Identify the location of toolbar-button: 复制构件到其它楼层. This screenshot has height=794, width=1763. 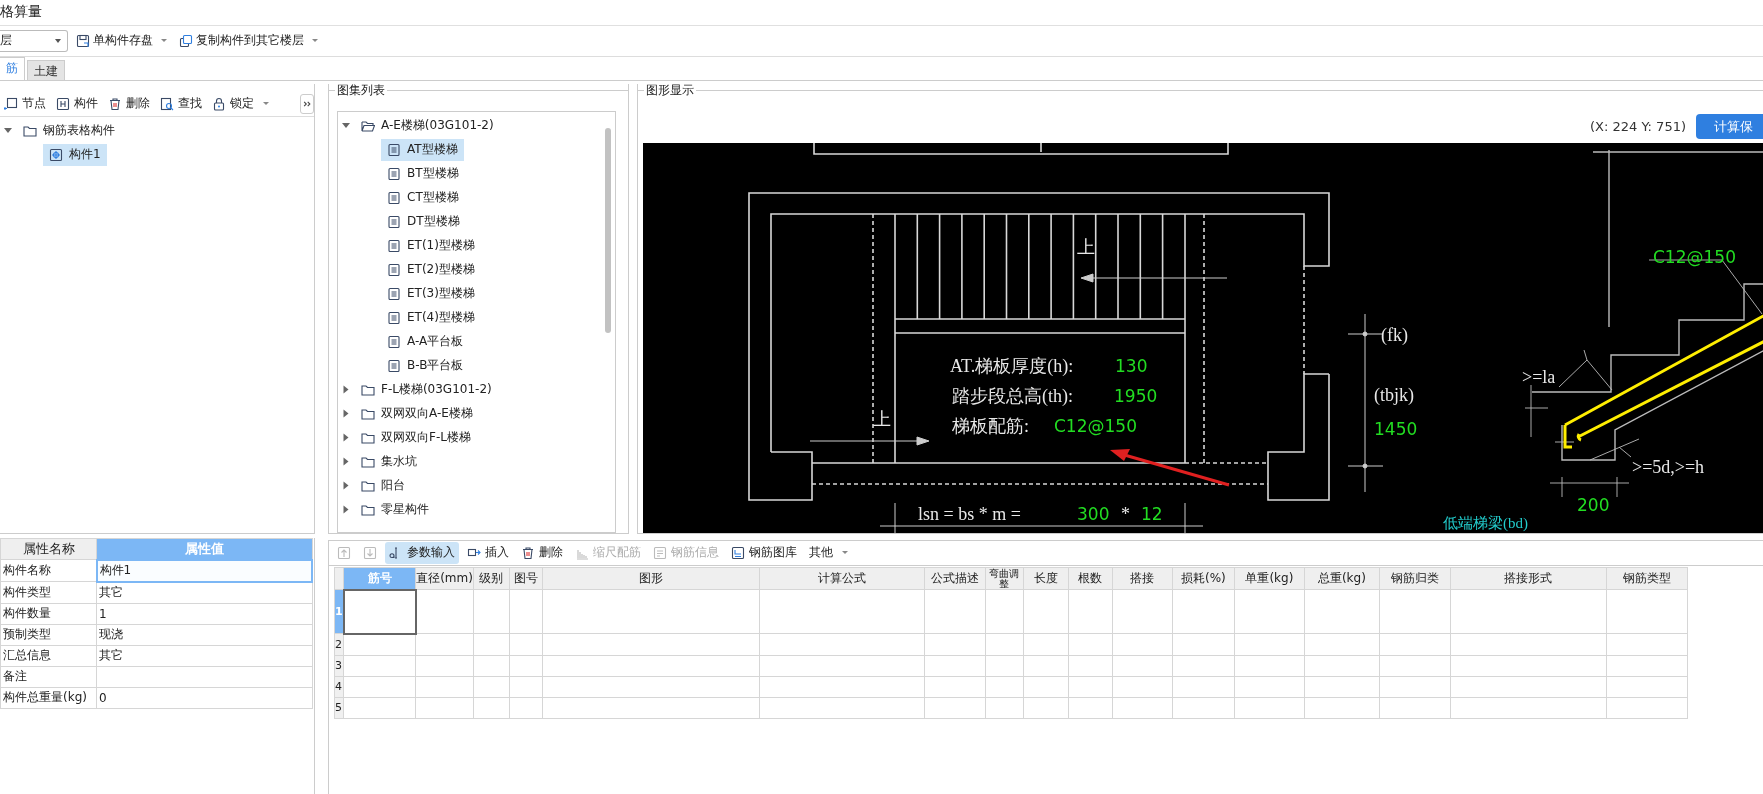
(248, 41).